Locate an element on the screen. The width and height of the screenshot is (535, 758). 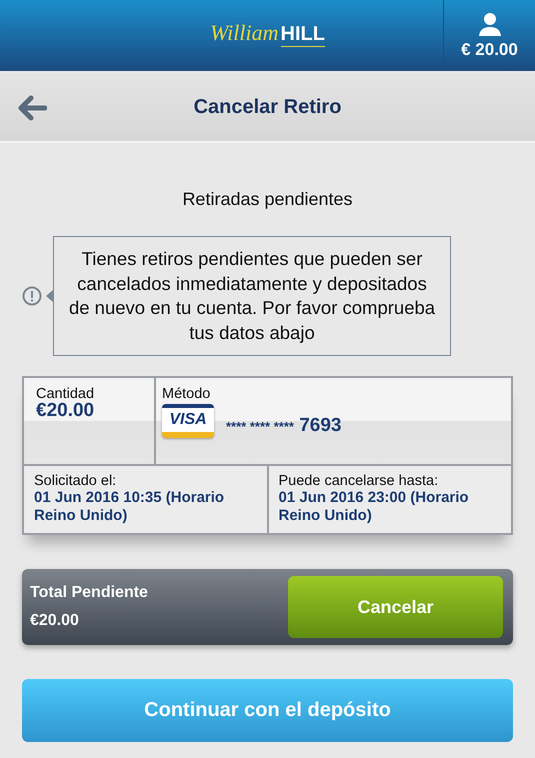
page-title: Cancelar Retiro is located at coordinates (268, 107).